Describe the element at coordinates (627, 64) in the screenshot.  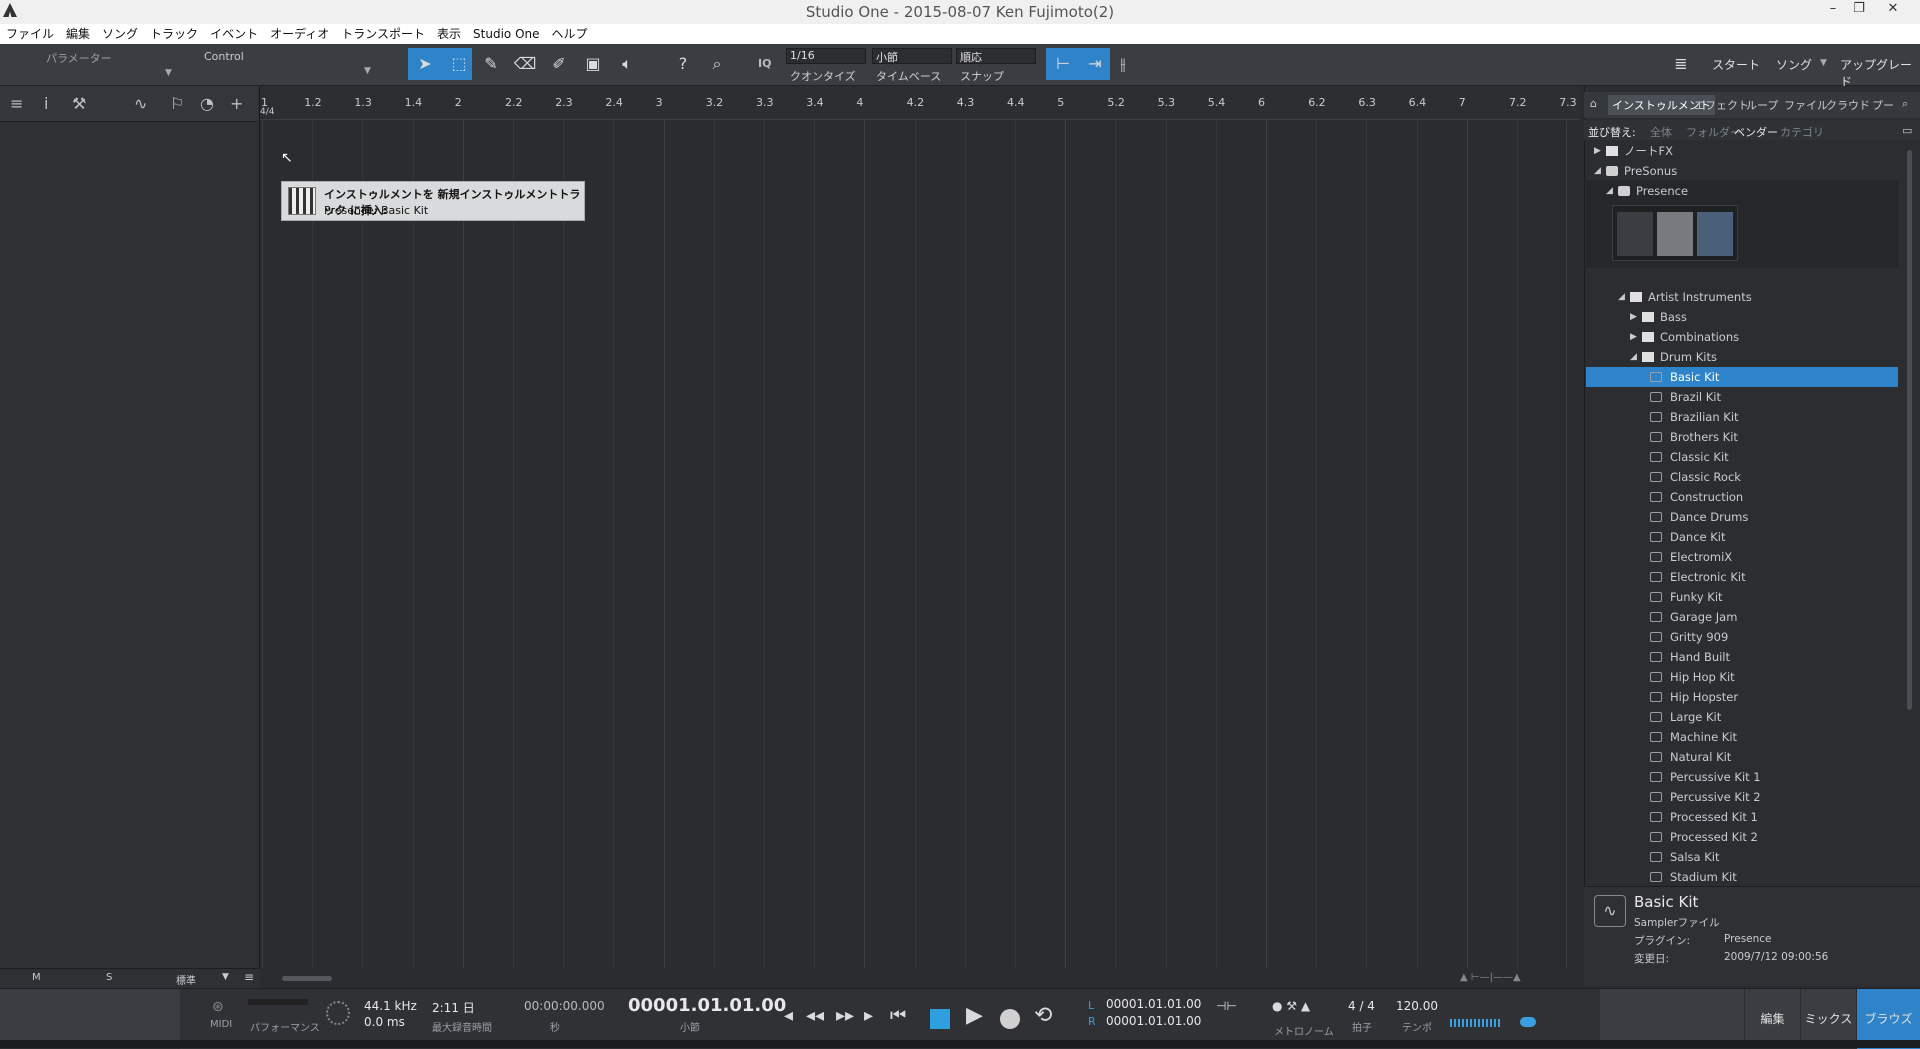
I see `listen-tool-icon: 🔈︎` at that location.